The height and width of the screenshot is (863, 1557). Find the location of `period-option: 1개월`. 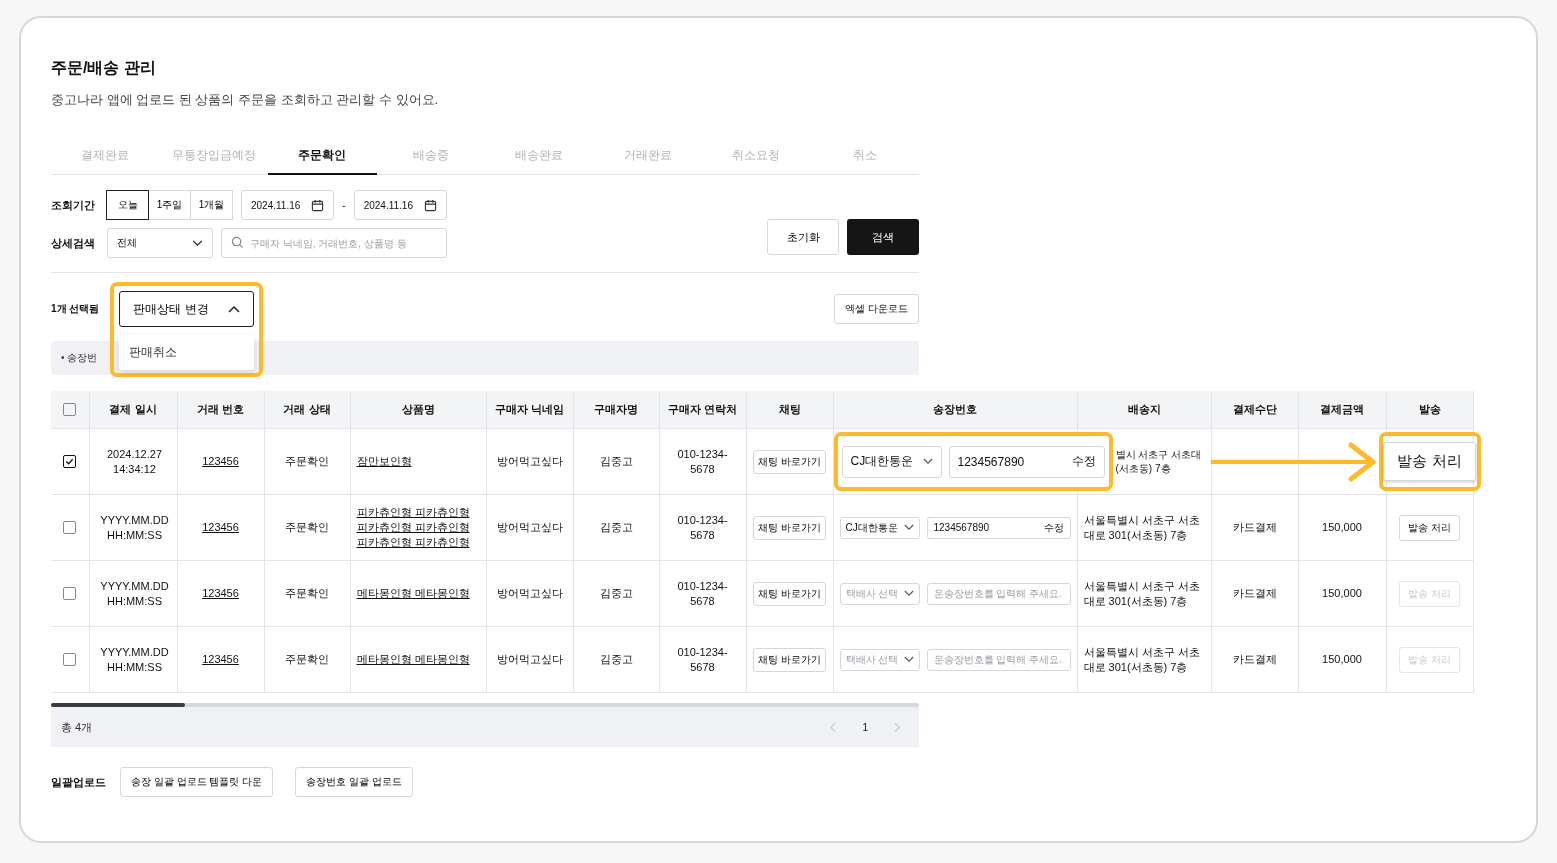

period-option: 1개월 is located at coordinates (211, 205).